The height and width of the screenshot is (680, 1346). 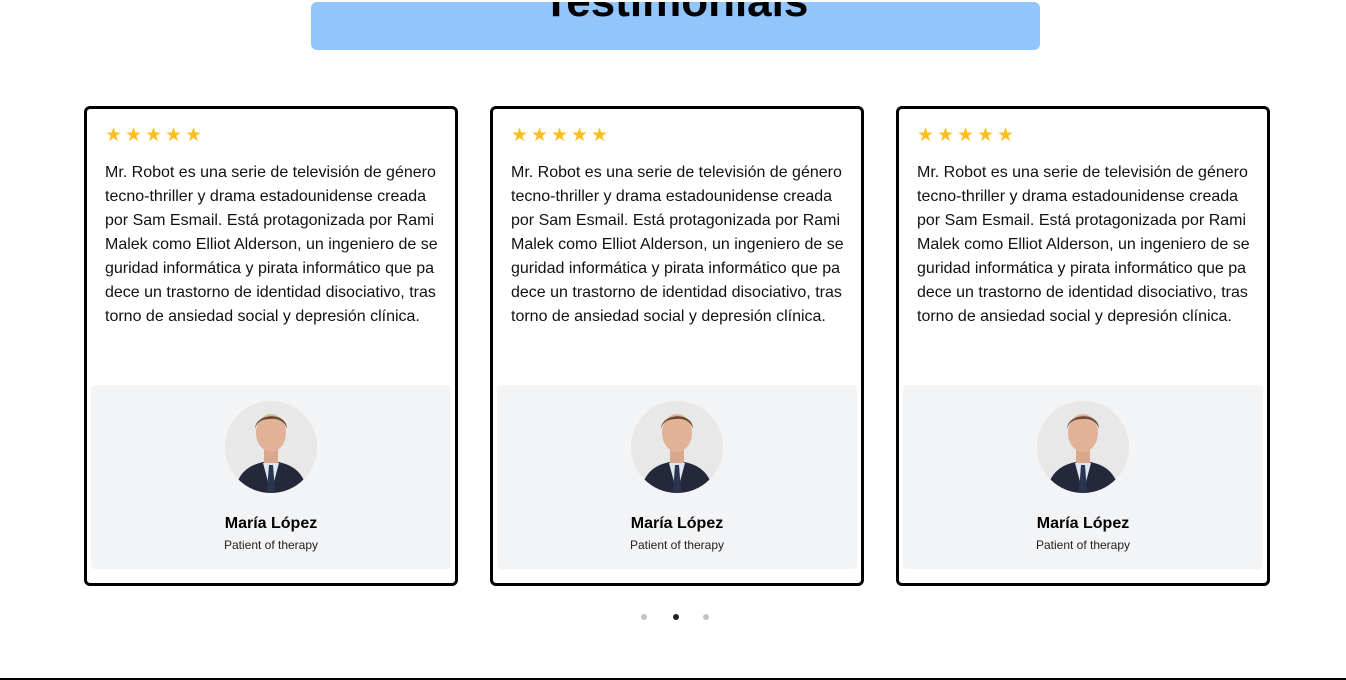 What do you see at coordinates (675, 17) in the screenshot?
I see `section-title: Testimonials` at bounding box center [675, 17].